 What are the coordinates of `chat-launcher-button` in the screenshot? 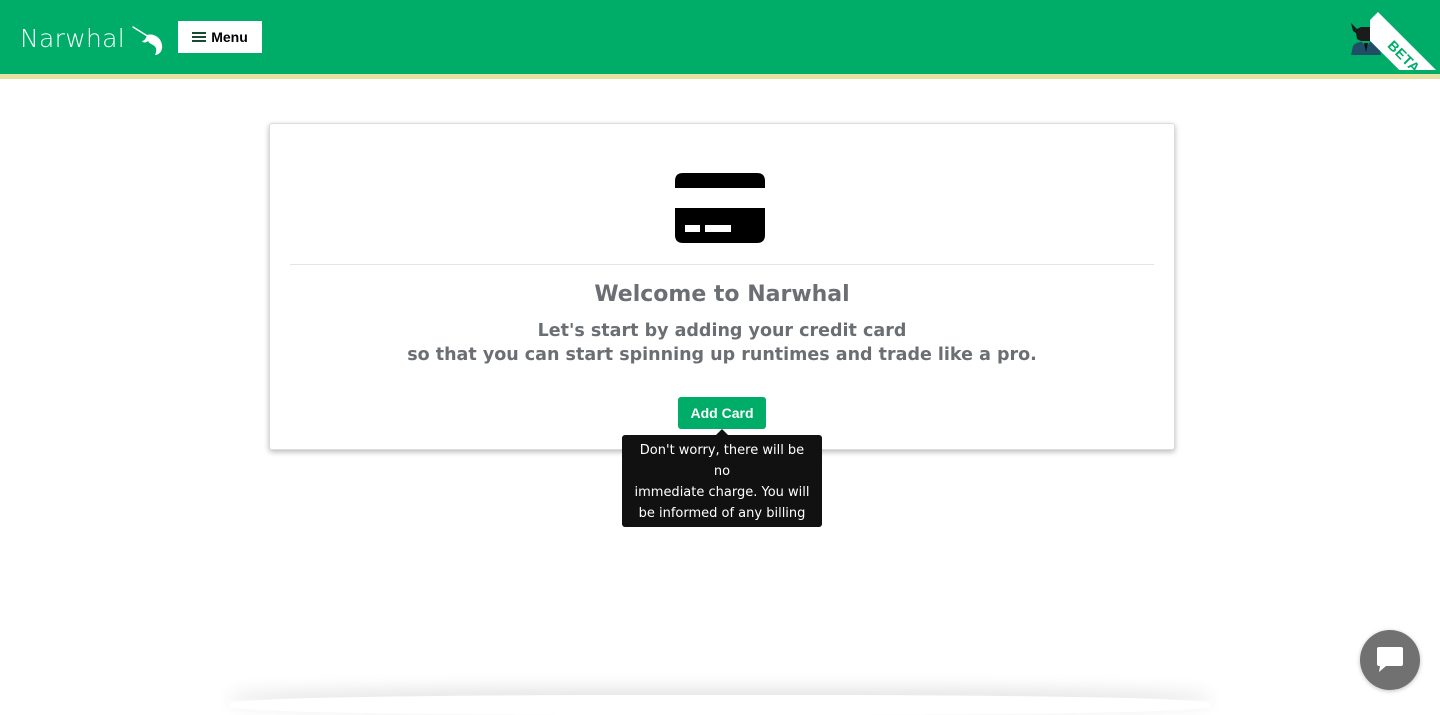 It's located at (1390, 660).